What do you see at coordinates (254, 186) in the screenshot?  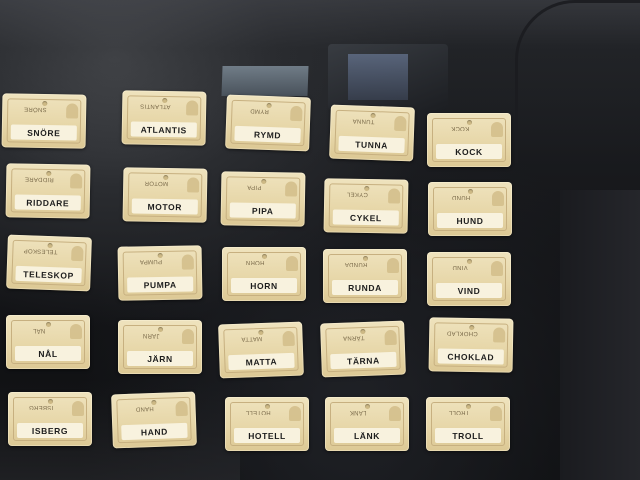 I see `card-mirrored-word: PIPA` at bounding box center [254, 186].